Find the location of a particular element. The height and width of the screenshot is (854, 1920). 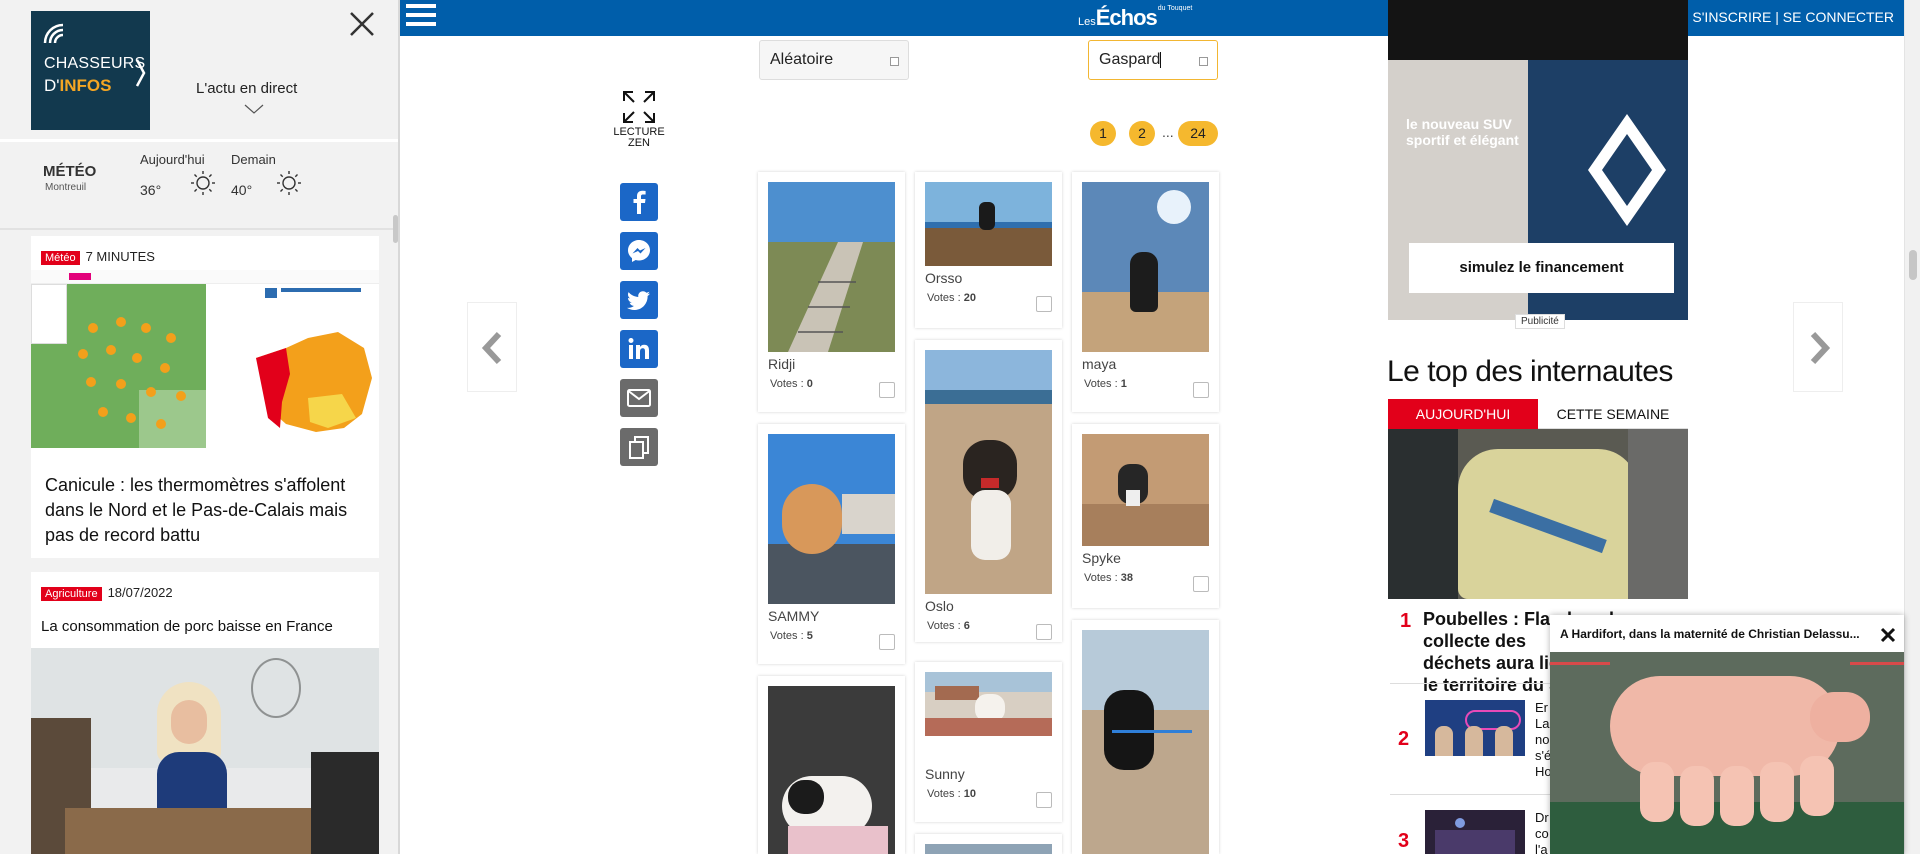

rank-number: 2 is located at coordinates (1404, 739).